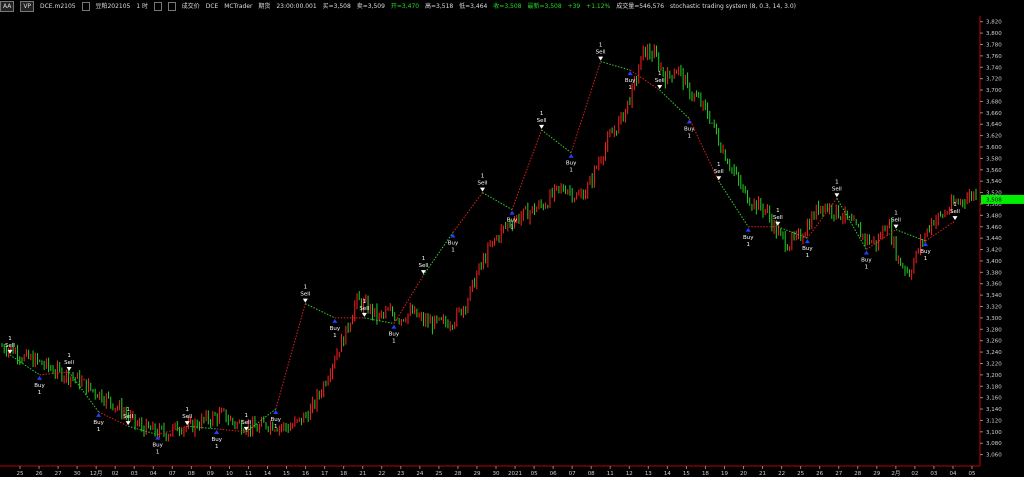 This screenshot has width=1024, height=477. What do you see at coordinates (724, 474) in the screenshot?
I see `x-tick-label: 19` at bounding box center [724, 474].